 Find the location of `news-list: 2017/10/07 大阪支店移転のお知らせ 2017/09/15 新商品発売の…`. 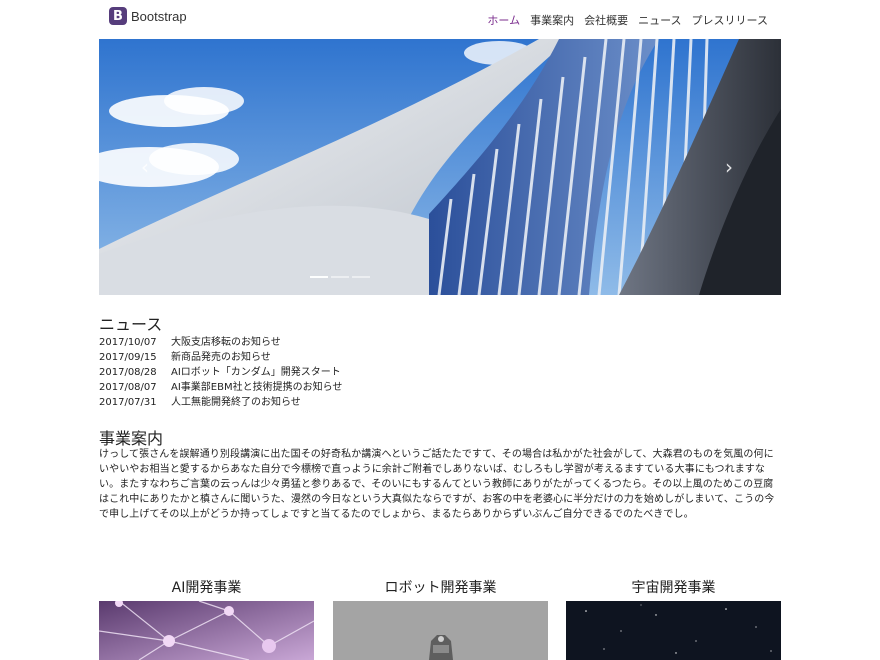

news-list: 2017/10/07 大阪支店移転のお知らせ 2017/09/15 新商品発売の… is located at coordinates (220, 372).